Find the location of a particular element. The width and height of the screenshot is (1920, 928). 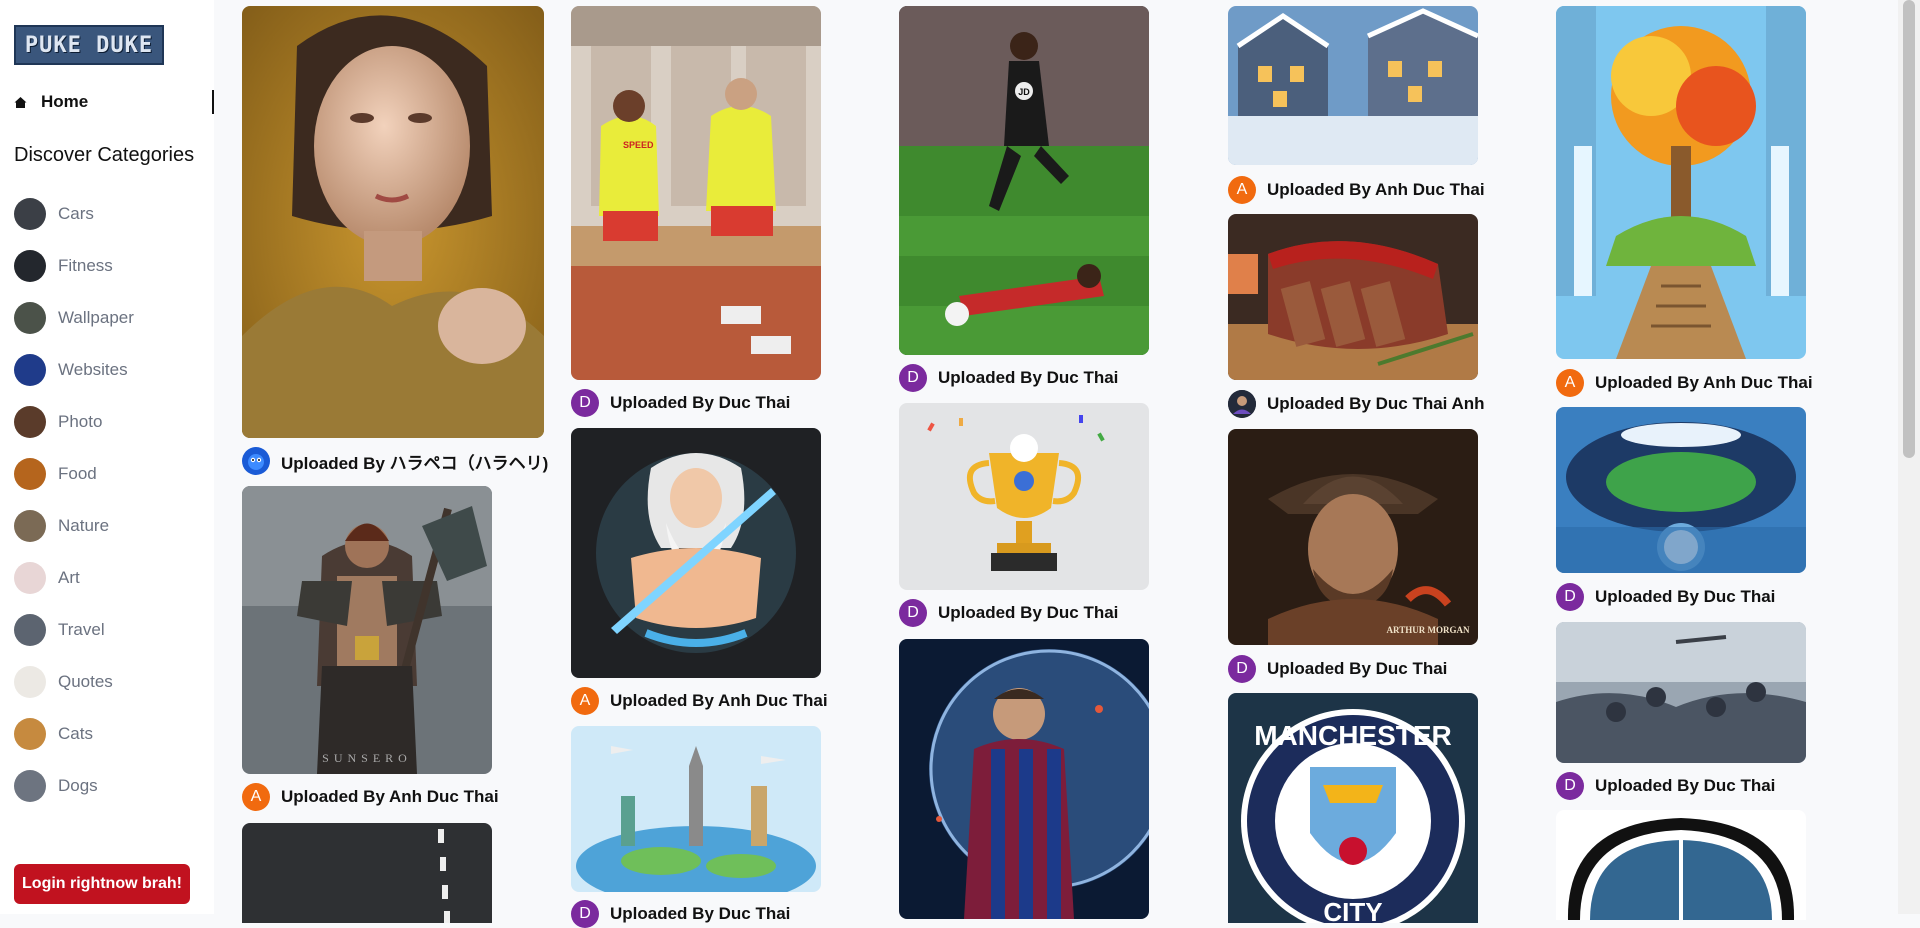

pin-uploader: Uploaded By ハラペコ（ハラヘリ) is located at coordinates (395, 461).